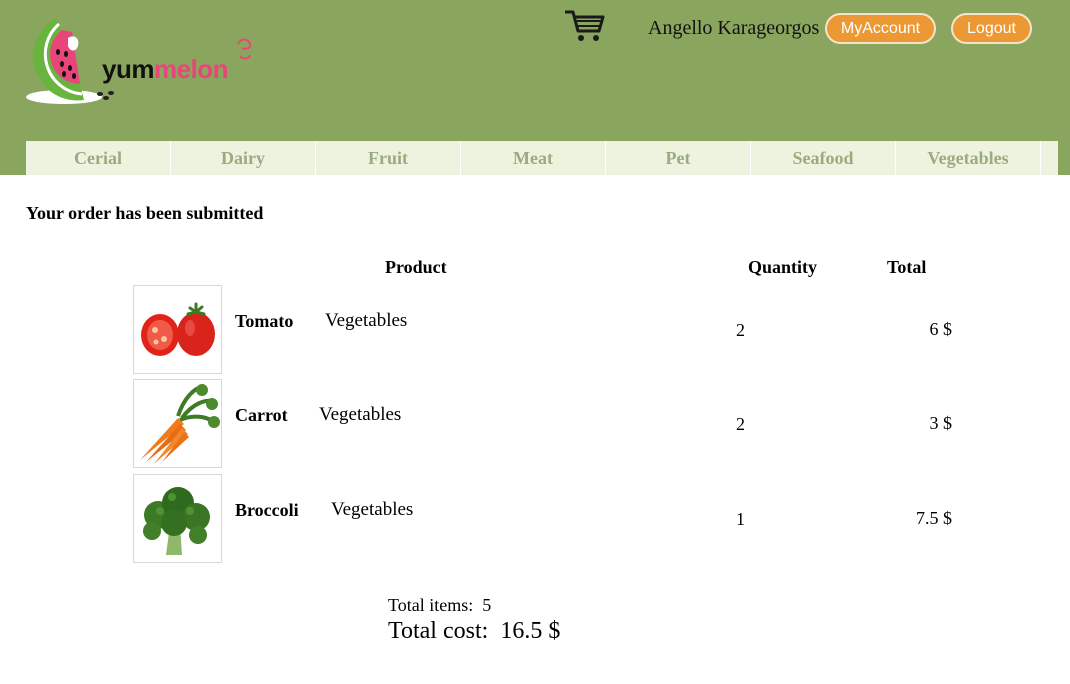 The width and height of the screenshot is (1070, 684). What do you see at coordinates (388, 158) in the screenshot?
I see `nav-item-fruit: Fruit` at bounding box center [388, 158].